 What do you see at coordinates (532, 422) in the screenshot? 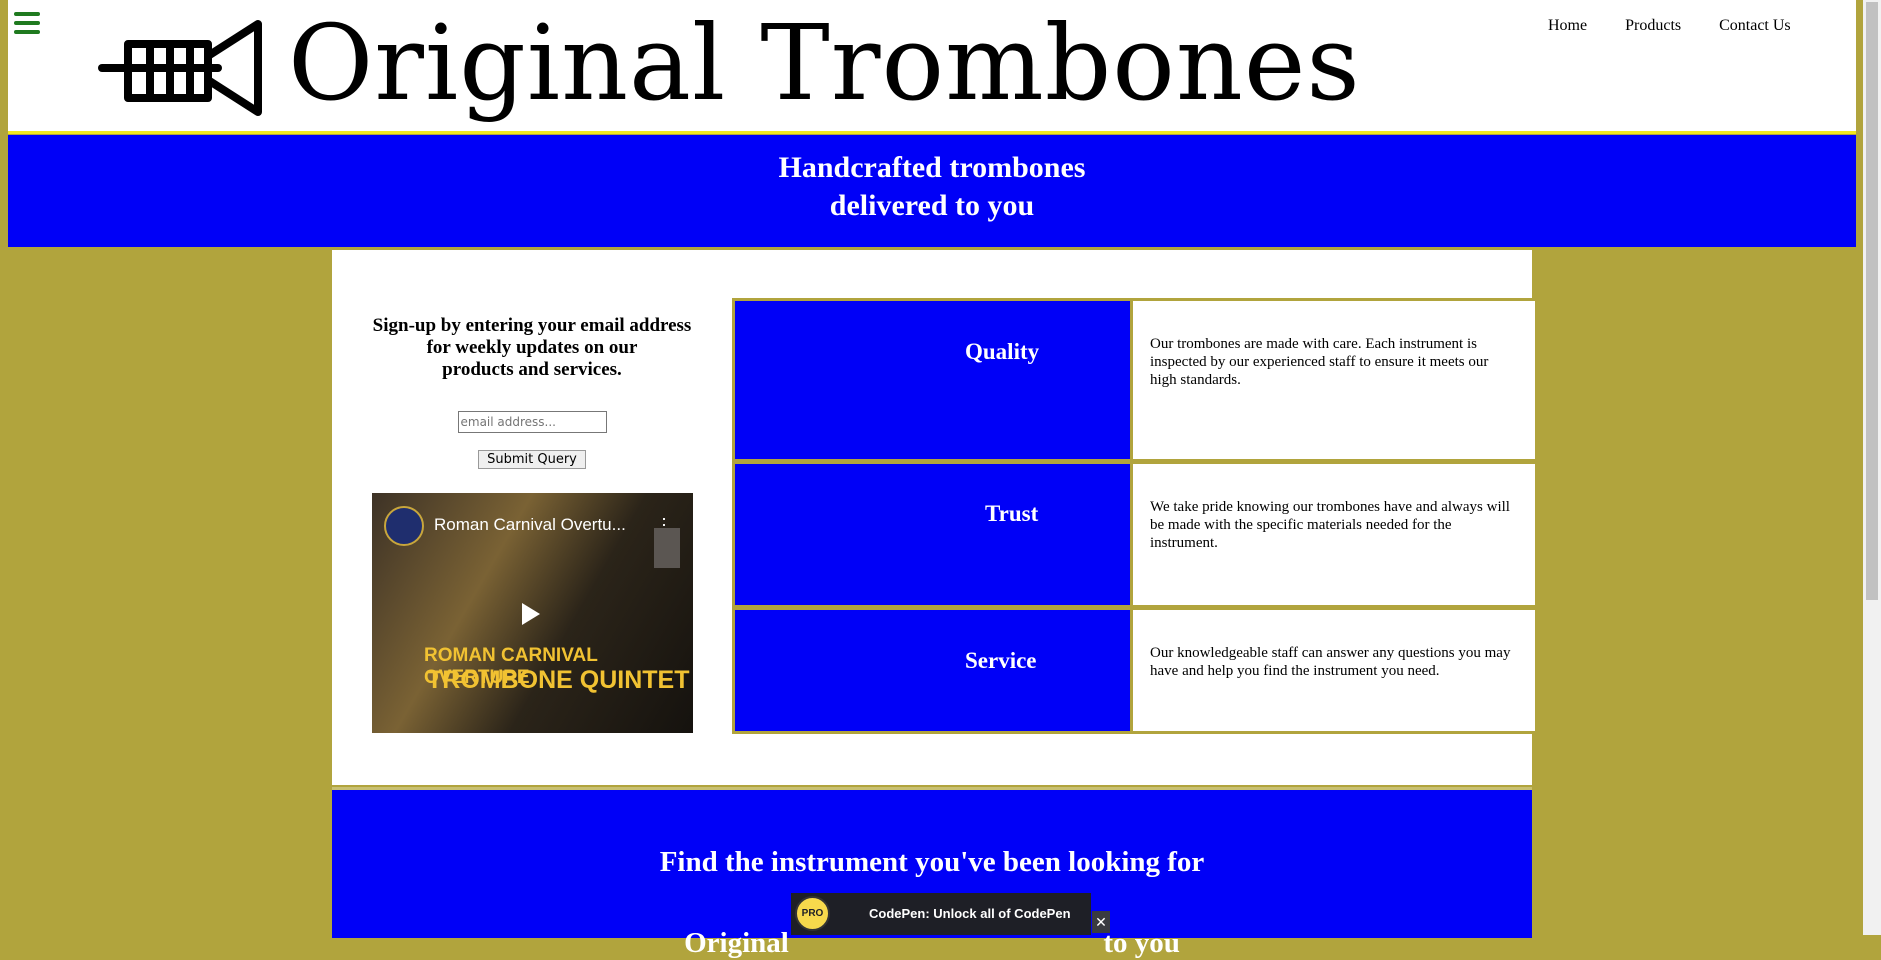
I see `email-input` at bounding box center [532, 422].